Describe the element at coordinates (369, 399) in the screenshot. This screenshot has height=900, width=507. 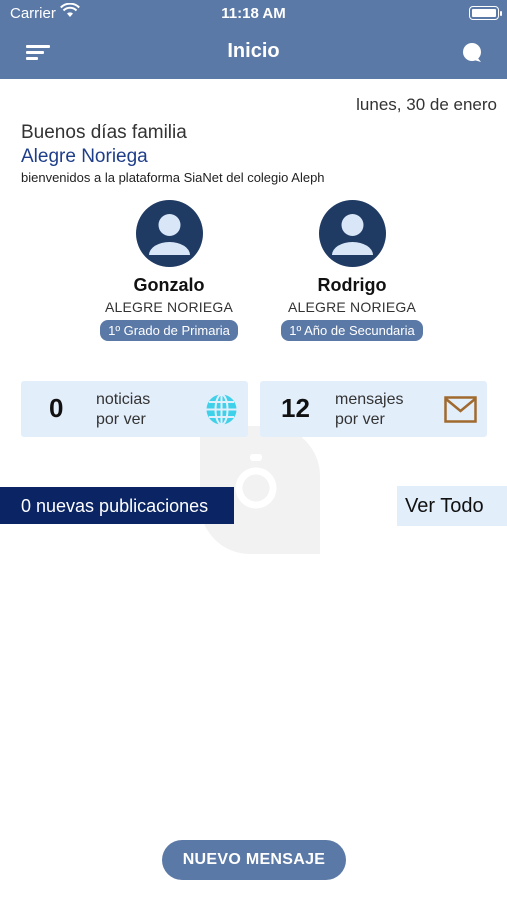
I see `messages-label-line1: mensajes` at that location.